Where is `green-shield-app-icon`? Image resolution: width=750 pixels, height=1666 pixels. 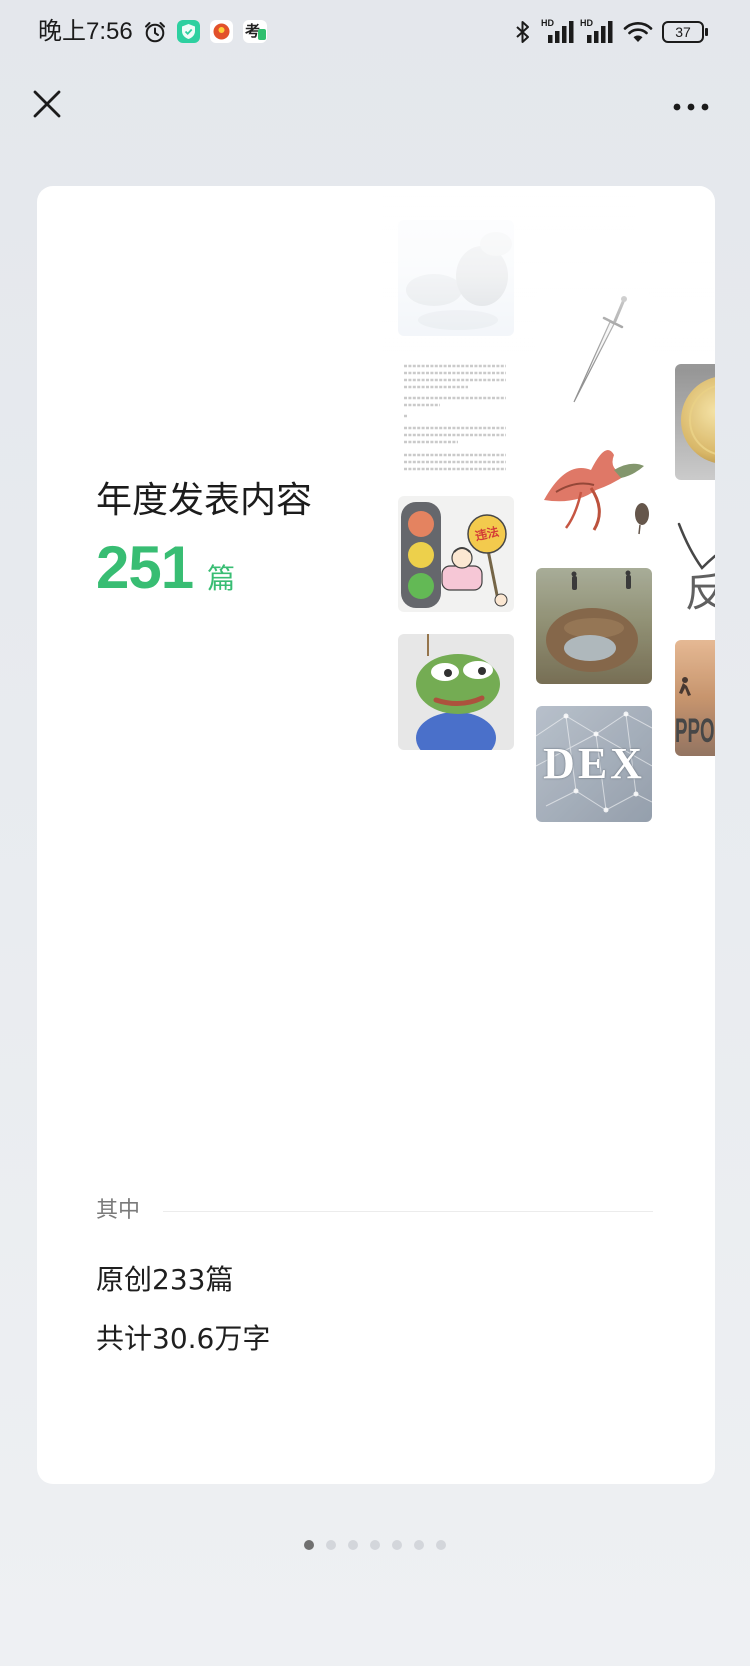 green-shield-app-icon is located at coordinates (188, 31).